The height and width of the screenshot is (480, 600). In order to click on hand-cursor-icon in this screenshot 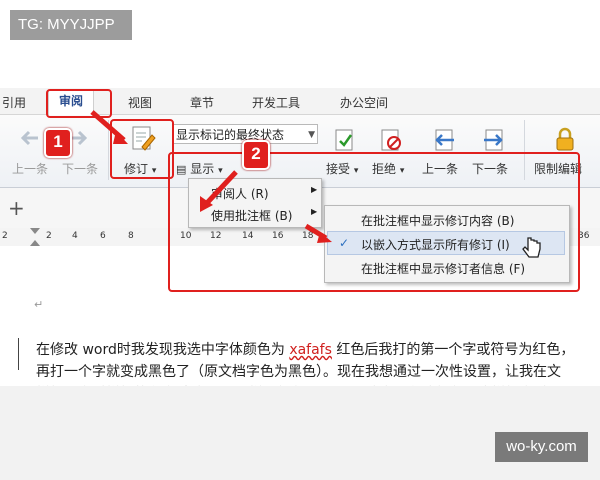, I will do `click(532, 251)`.